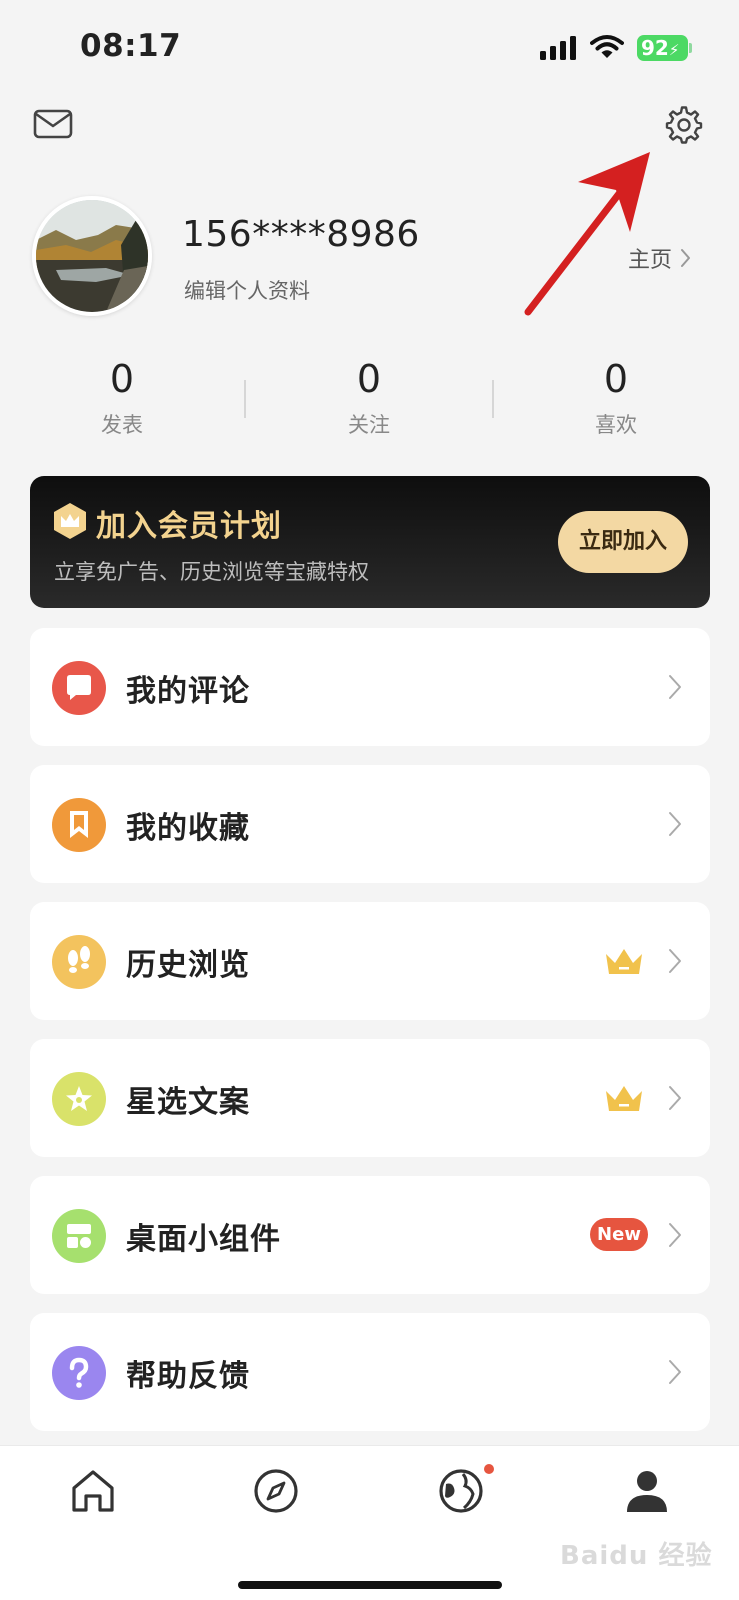 This screenshot has height=1600, width=739. What do you see at coordinates (587, 234) in the screenshot?
I see `annotation-arrow` at bounding box center [587, 234].